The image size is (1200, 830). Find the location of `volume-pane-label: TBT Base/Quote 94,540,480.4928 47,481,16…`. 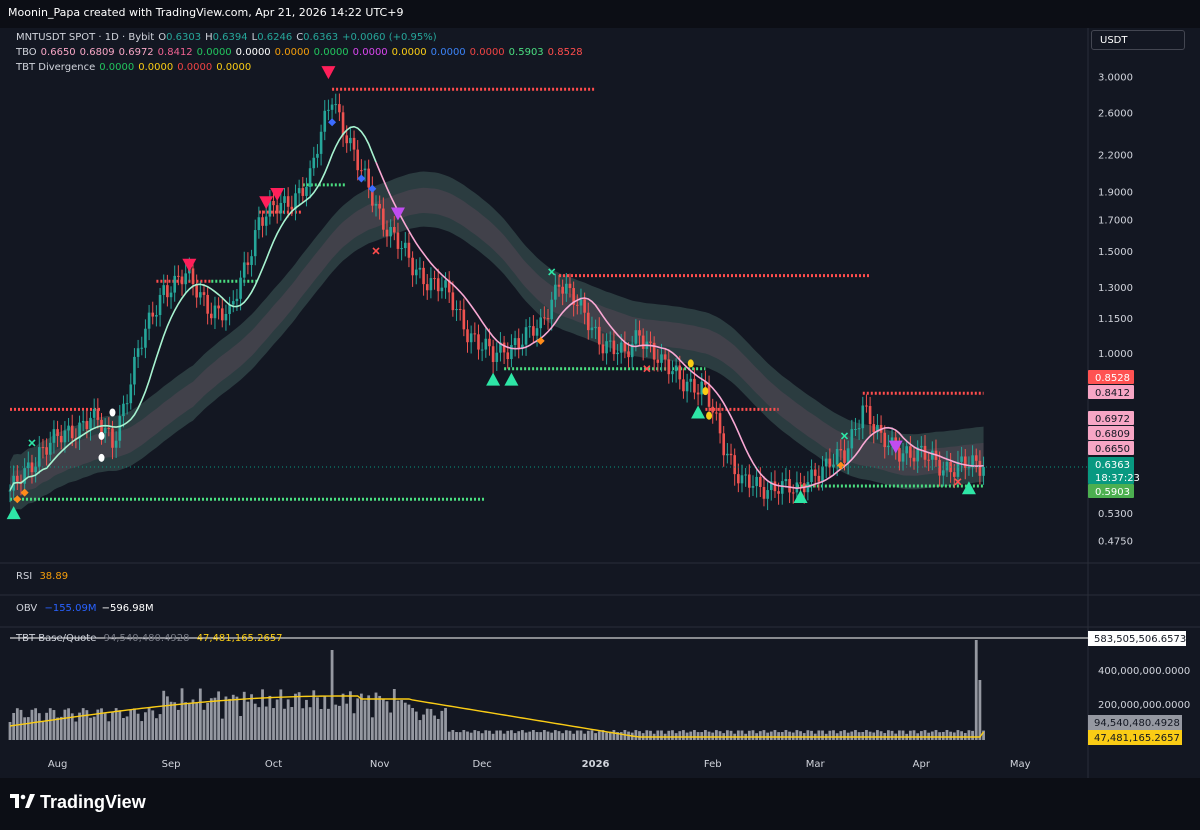

volume-pane-label: TBT Base/Quote 94,540,480.4928 47,481,16… is located at coordinates (149, 638).